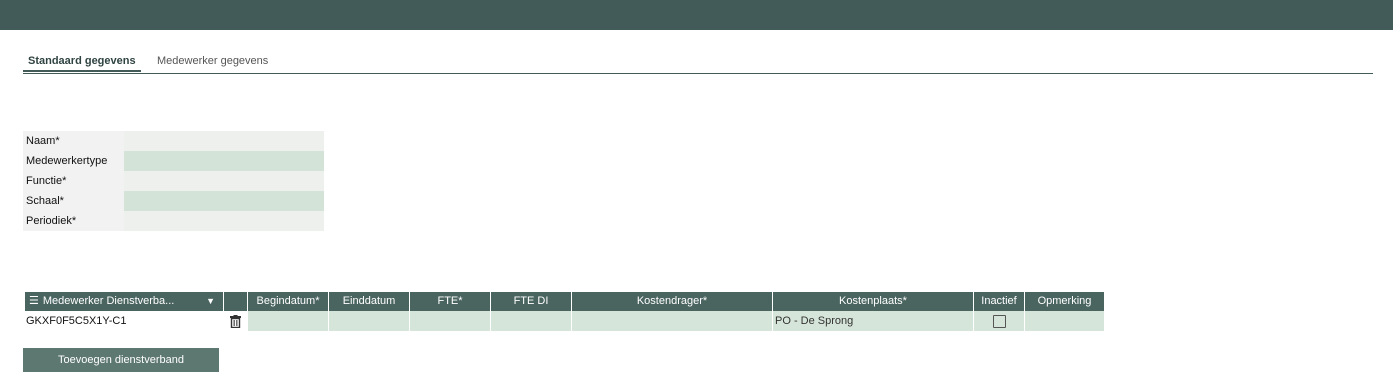 The height and width of the screenshot is (385, 1393). What do you see at coordinates (224, 221) in the screenshot?
I see `periodiek-field` at bounding box center [224, 221].